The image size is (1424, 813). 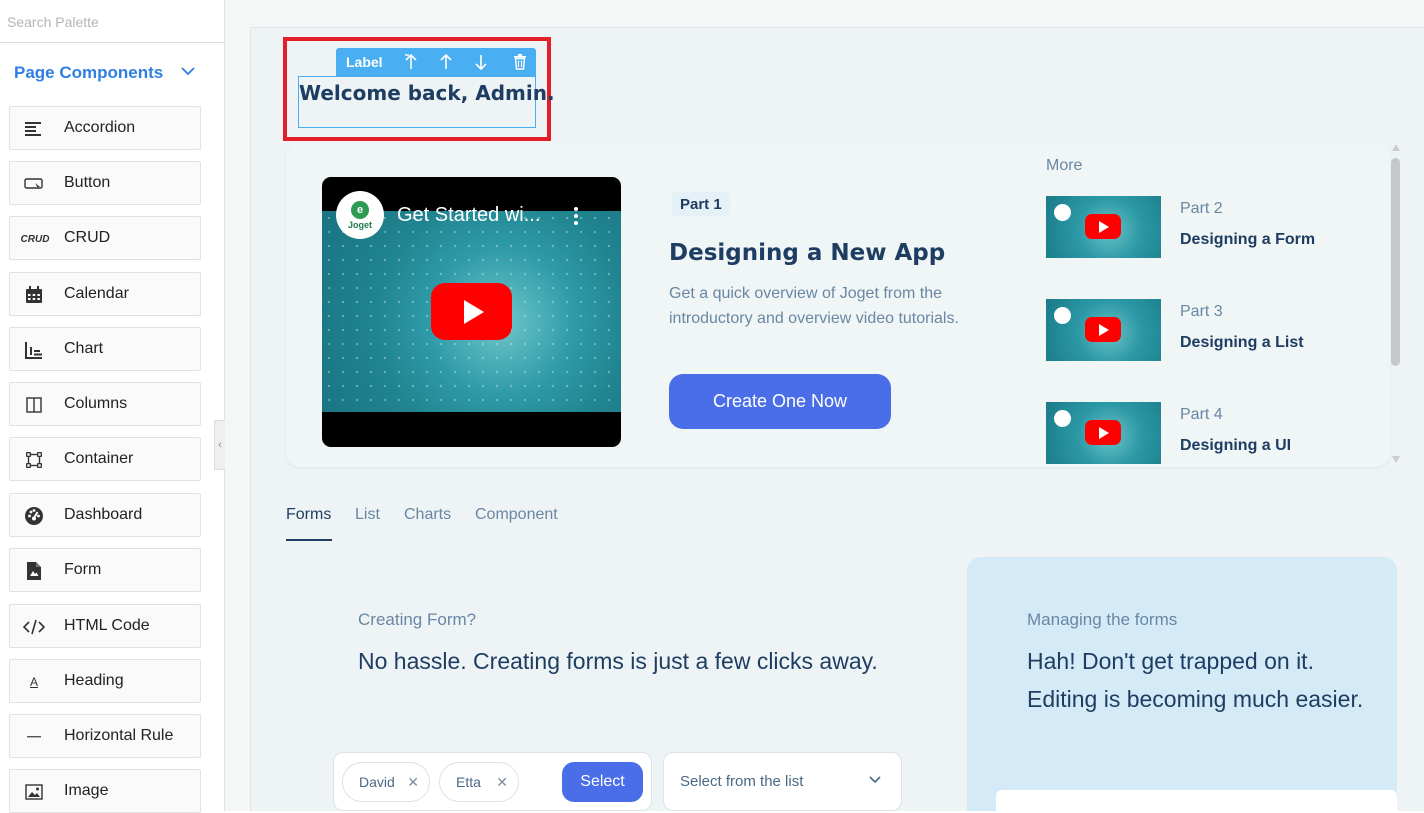 What do you see at coordinates (100, 127) in the screenshot?
I see `palette-item-label: Accordion` at bounding box center [100, 127].